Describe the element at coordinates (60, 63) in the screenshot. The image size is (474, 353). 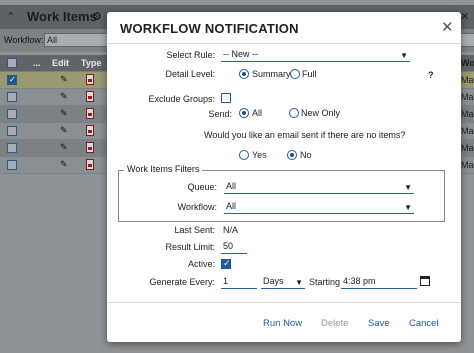
I see `column-header-edit: Edit` at that location.